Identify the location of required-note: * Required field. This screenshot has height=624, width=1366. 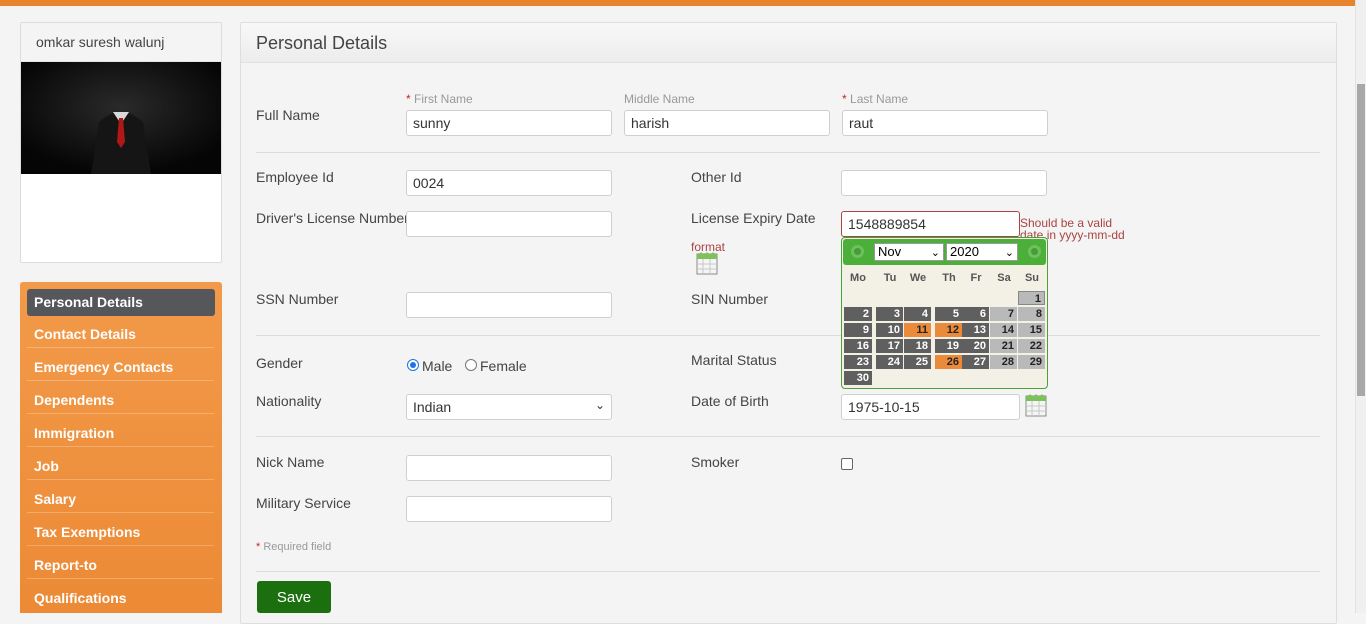
(293, 547).